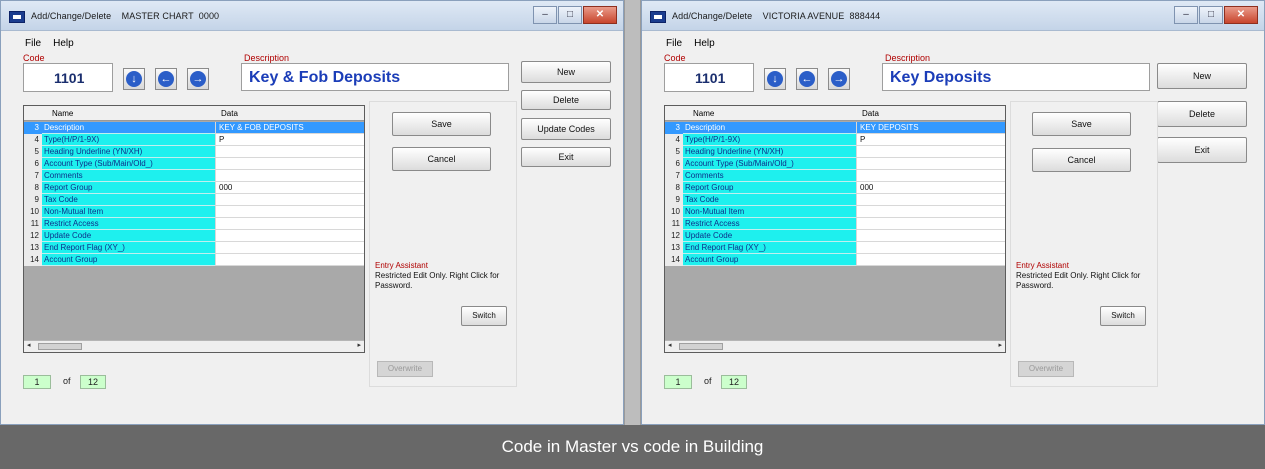  I want to click on table-row: 3 Description KEY DEPOSITS, so click(835, 128).